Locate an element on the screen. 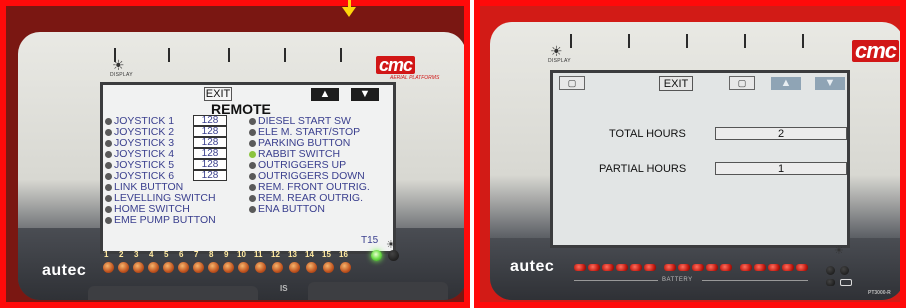 This screenshot has height=308, width=906. input-row: ENA BUTTON is located at coordinates (287, 209).